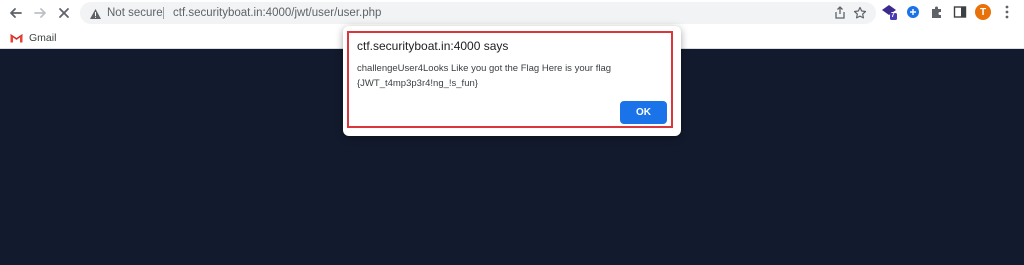 The width and height of the screenshot is (1024, 265). I want to click on extensions-puzzle-icon, so click(937, 12).